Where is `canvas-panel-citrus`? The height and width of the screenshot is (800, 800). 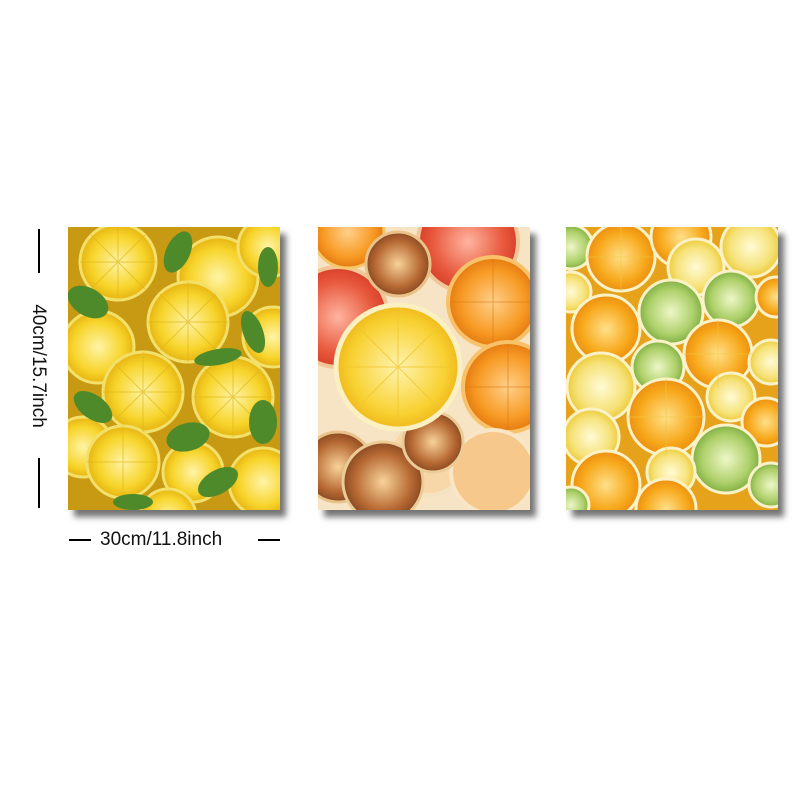 canvas-panel-citrus is located at coordinates (424, 368).